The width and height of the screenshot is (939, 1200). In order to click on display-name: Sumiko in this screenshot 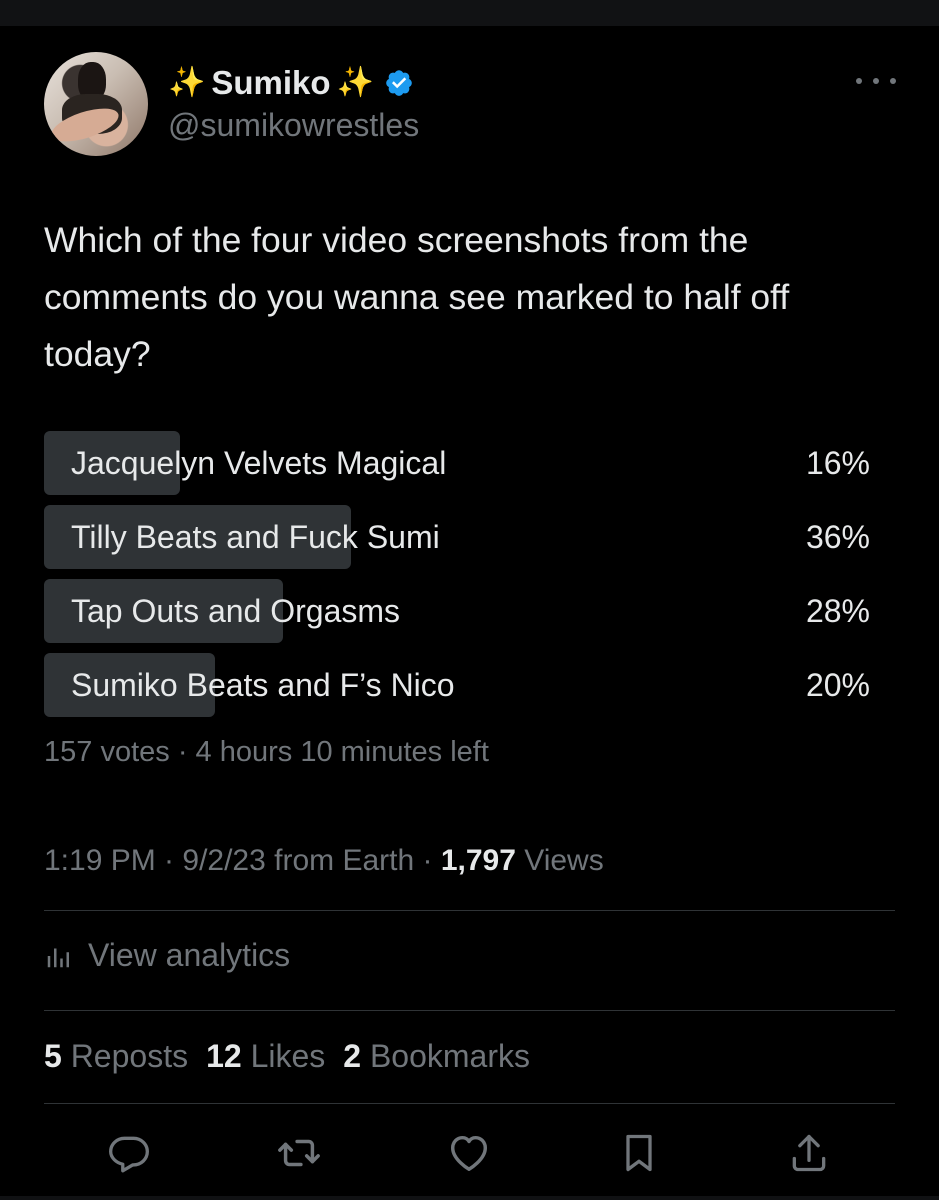, I will do `click(270, 83)`.